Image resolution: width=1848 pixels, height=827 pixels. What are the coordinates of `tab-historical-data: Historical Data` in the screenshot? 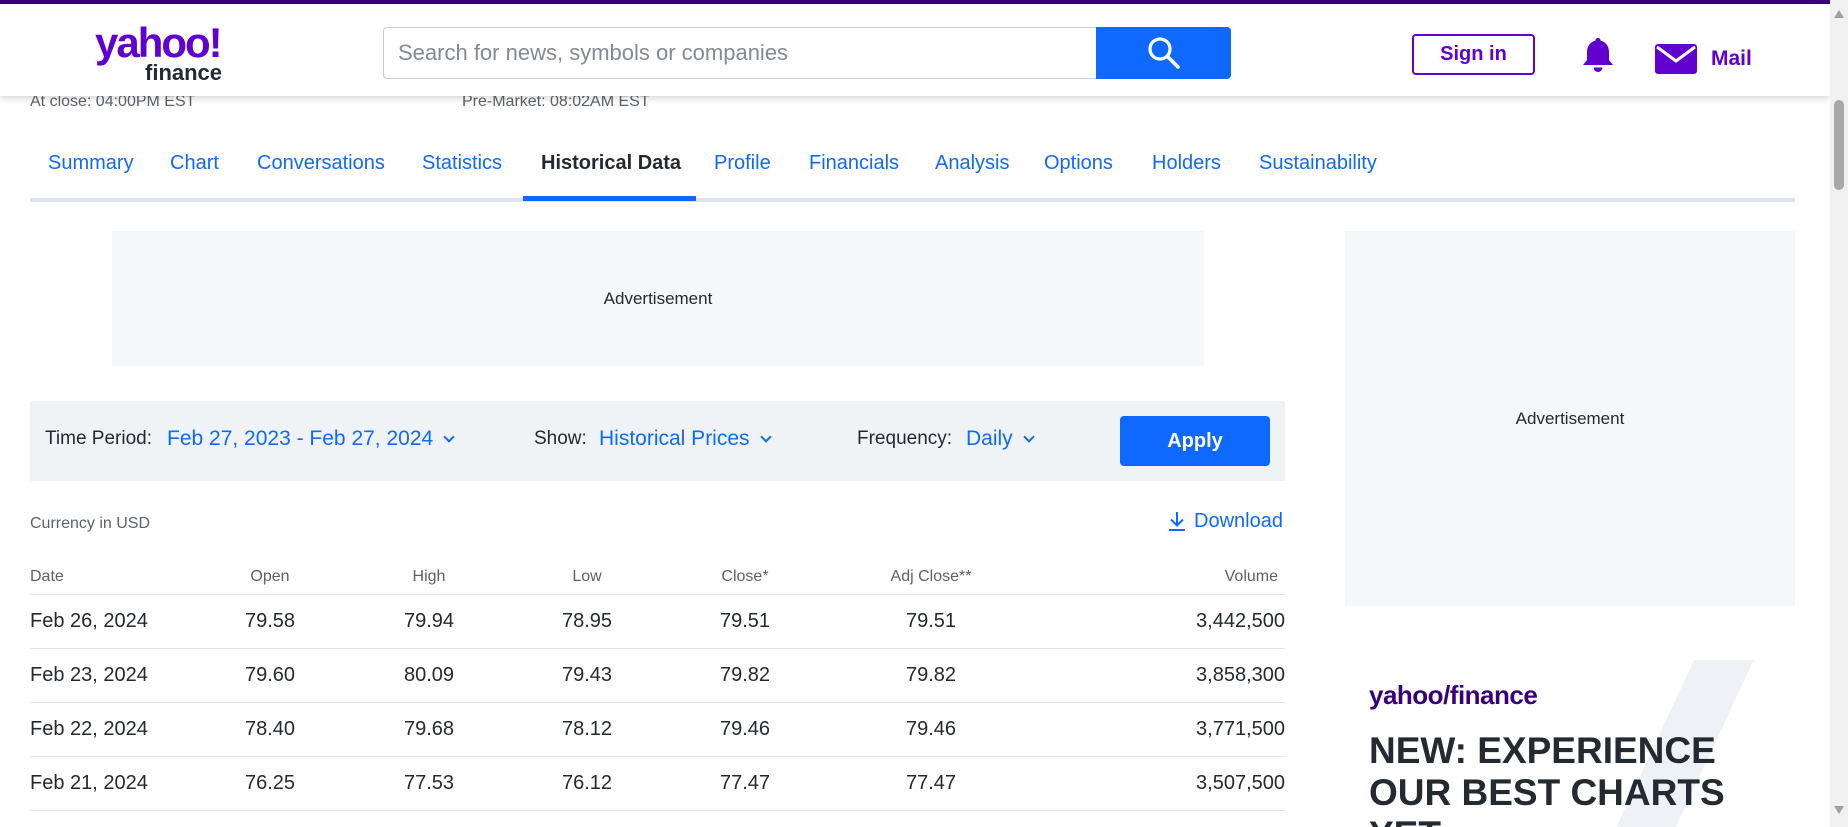 It's located at (611, 163).